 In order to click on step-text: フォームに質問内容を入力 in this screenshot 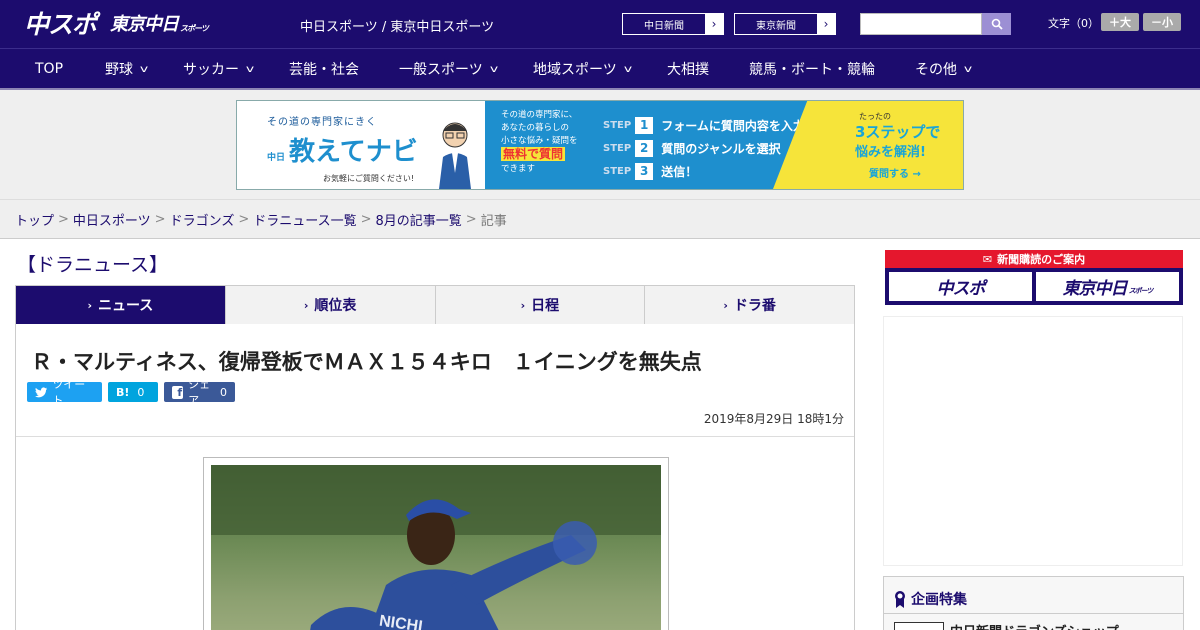, I will do `click(733, 125)`.